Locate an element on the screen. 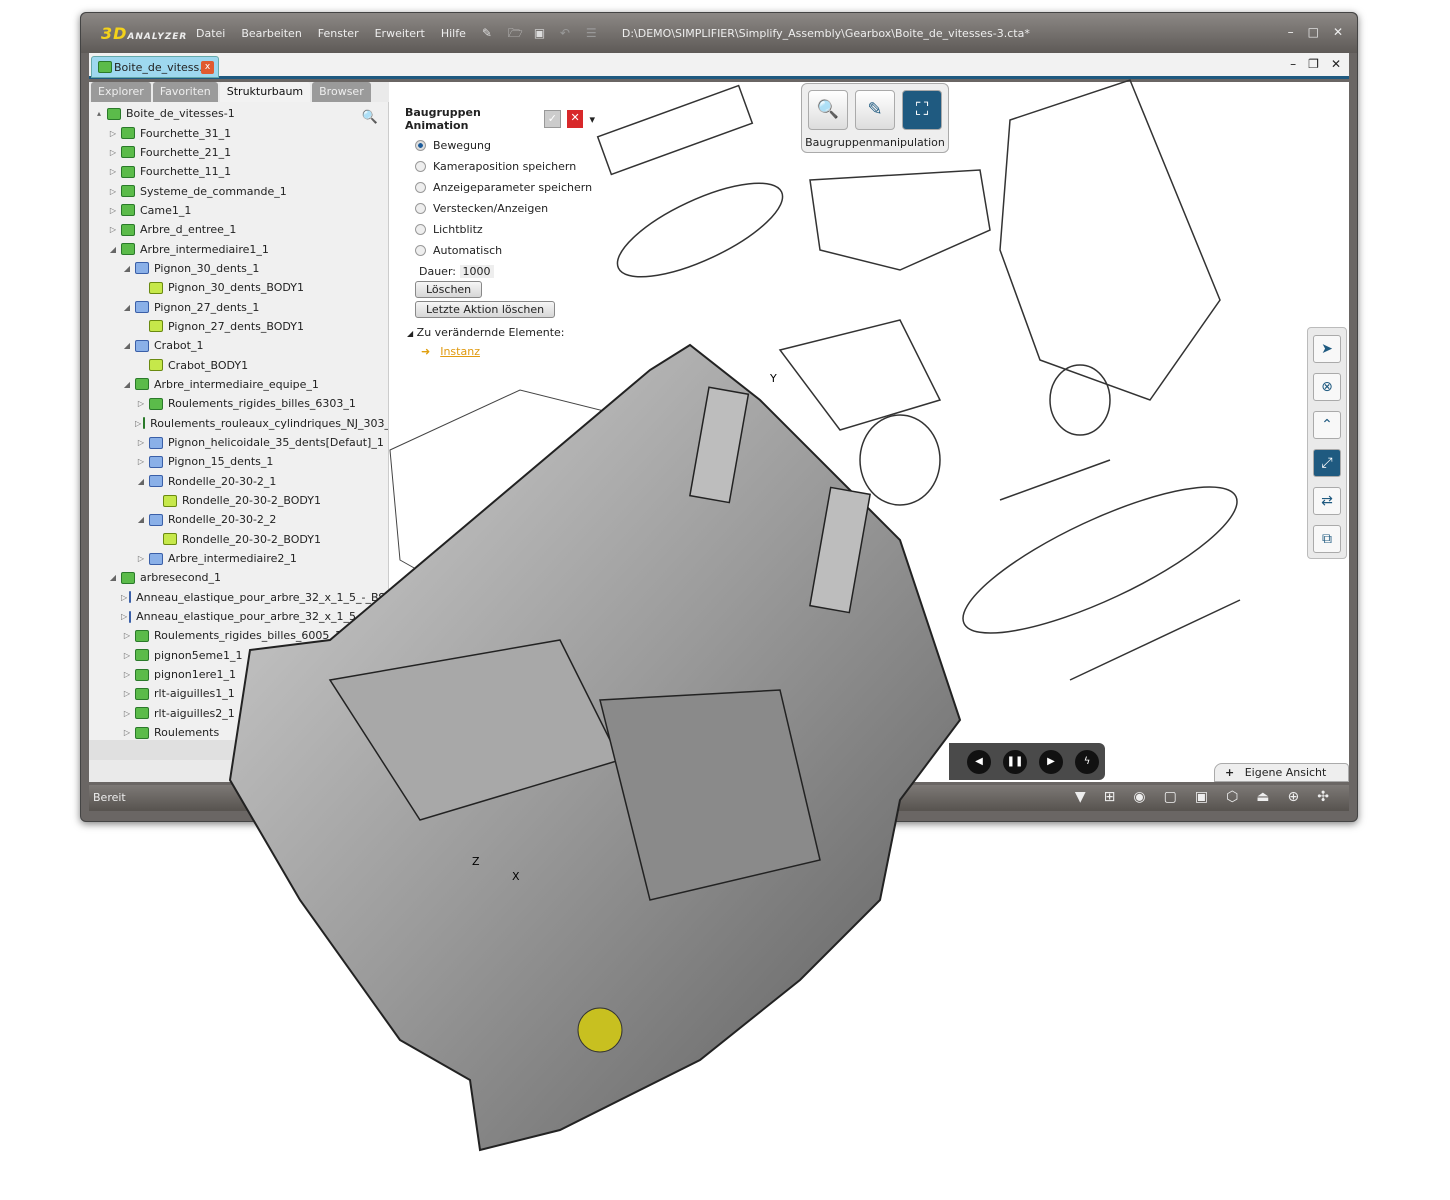 This screenshot has width=1450, height=1200. radio-option: Lichtblitz is located at coordinates (505, 229).